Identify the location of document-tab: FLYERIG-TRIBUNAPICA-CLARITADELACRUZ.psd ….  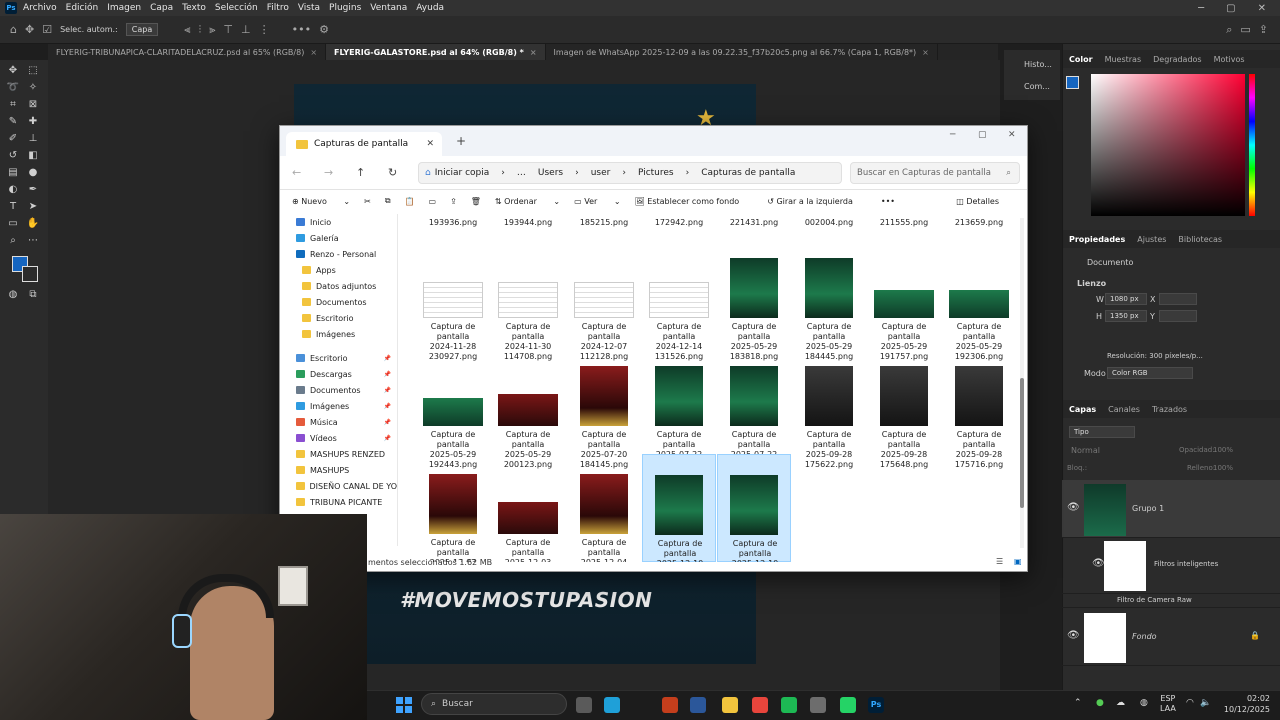
(187, 52).